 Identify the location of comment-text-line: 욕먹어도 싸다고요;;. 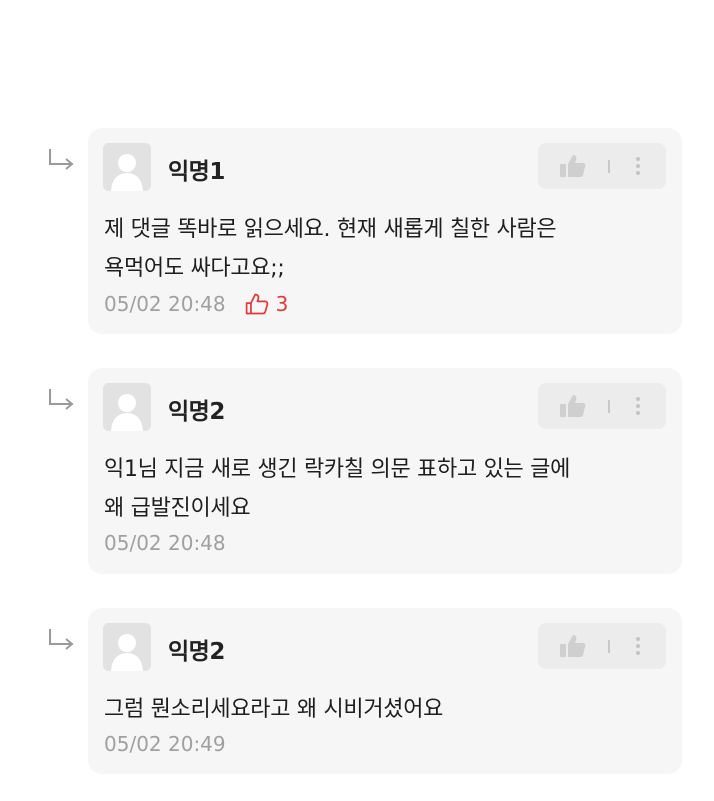
(194, 268).